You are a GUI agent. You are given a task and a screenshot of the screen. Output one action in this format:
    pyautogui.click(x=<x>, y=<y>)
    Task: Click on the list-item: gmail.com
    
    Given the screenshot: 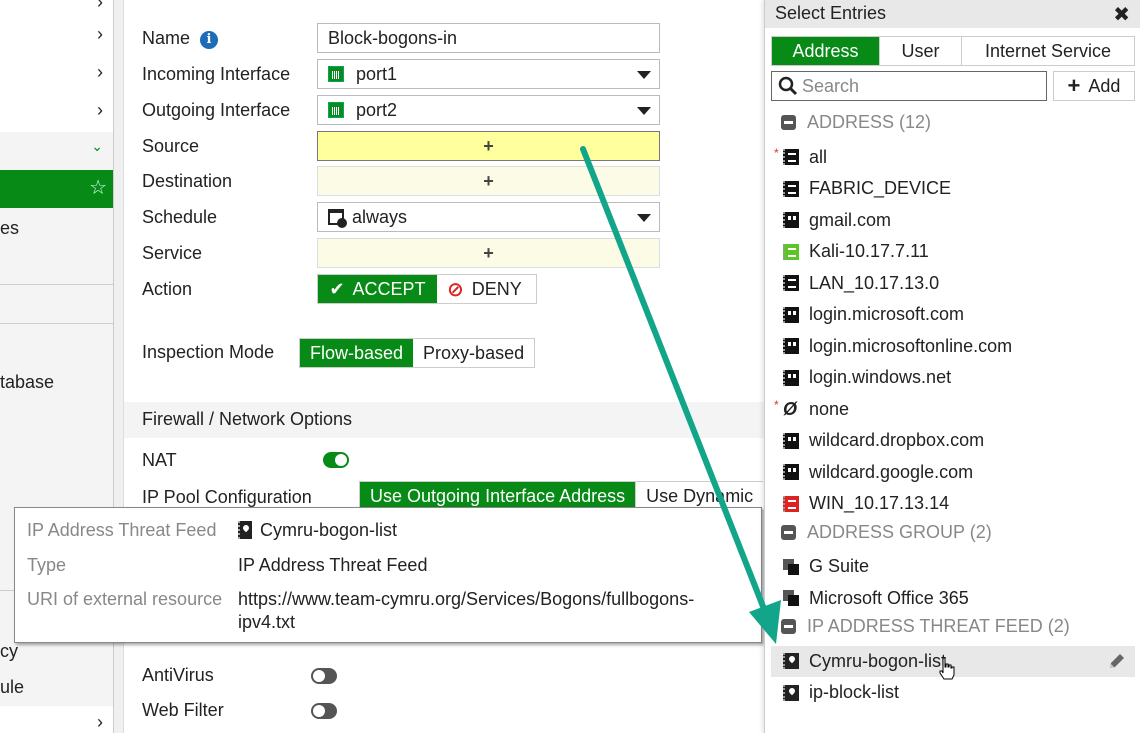 What is the action you would take?
    pyautogui.click(x=953, y=220)
    